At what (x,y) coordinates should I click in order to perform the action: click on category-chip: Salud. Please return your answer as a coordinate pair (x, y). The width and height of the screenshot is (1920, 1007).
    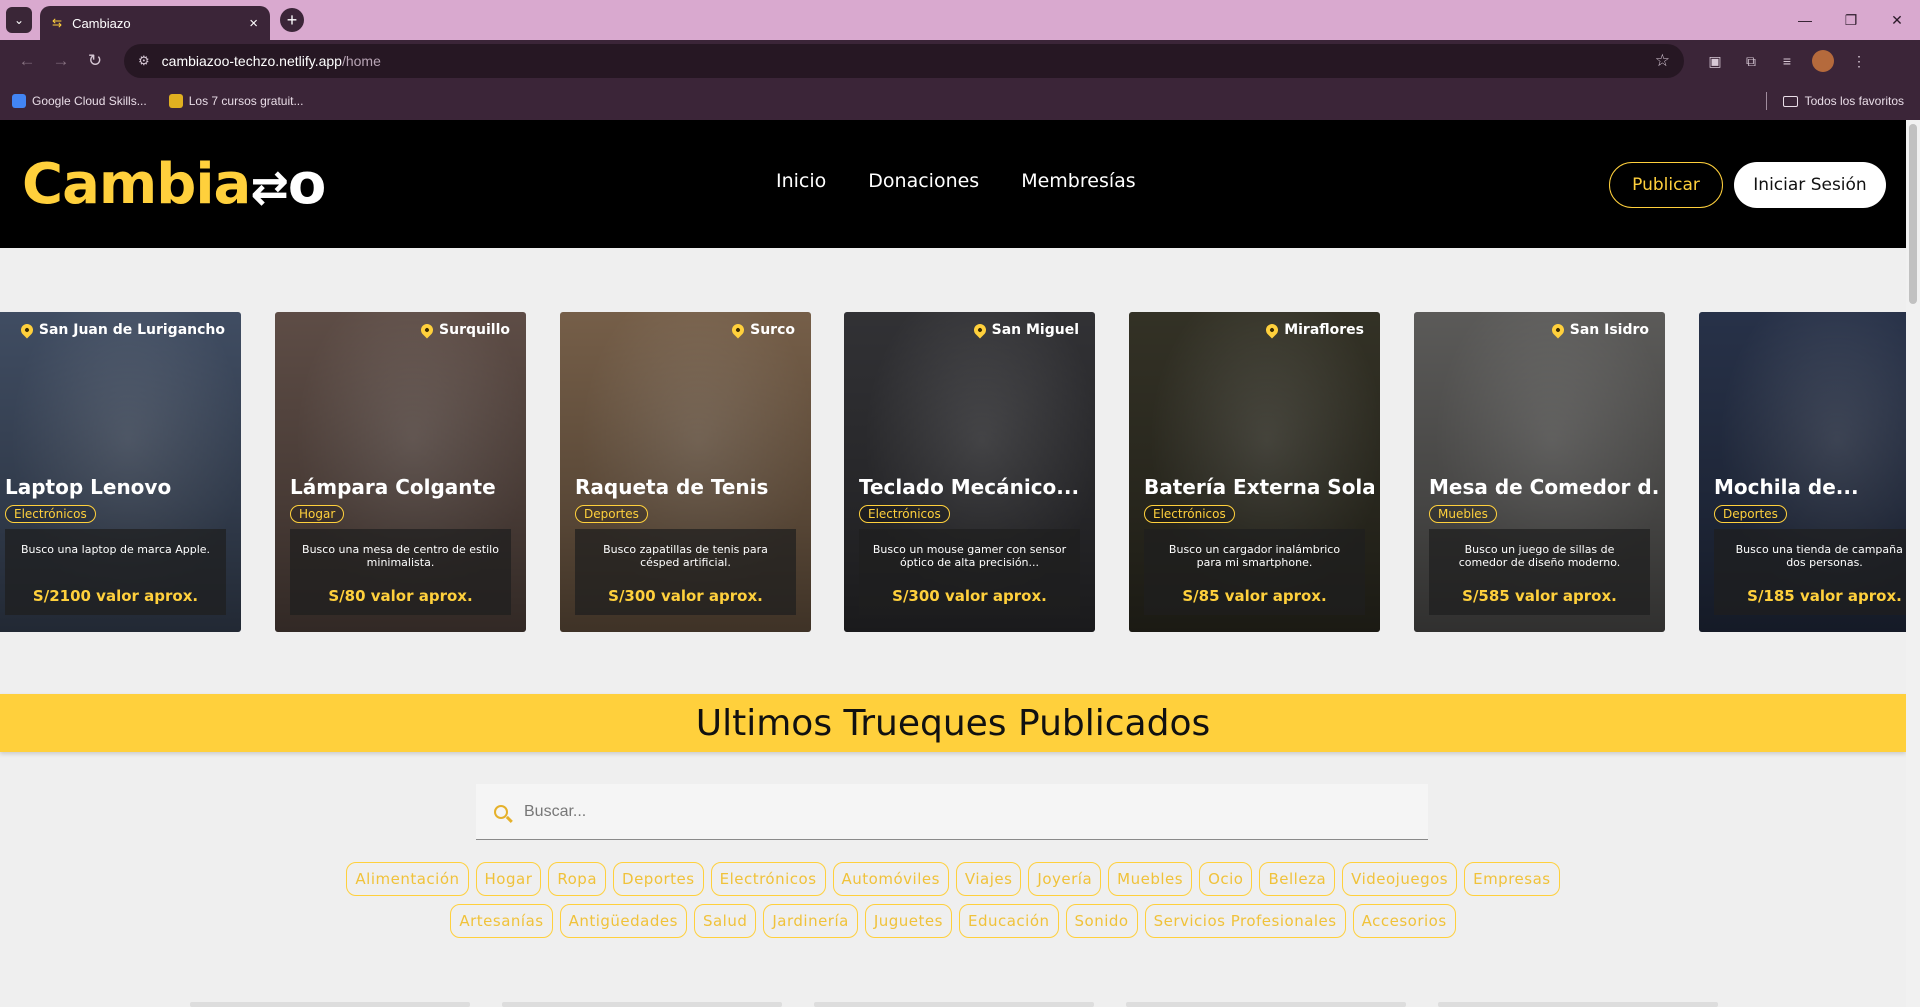
    Looking at the image, I should click on (725, 921).